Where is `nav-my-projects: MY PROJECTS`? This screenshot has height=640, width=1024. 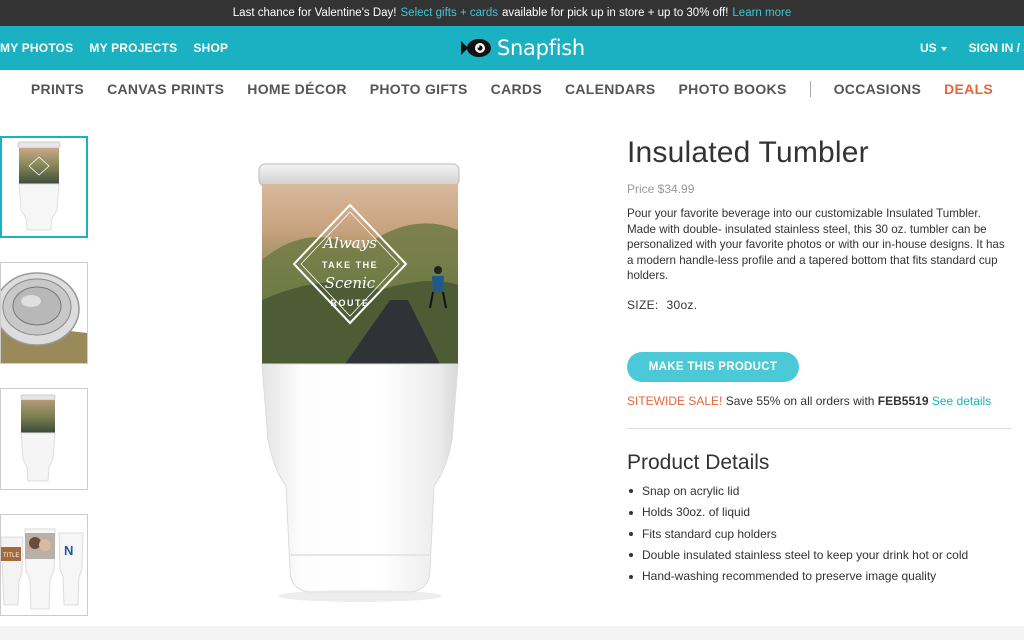
nav-my-projects: MY PROJECTS is located at coordinates (133, 48).